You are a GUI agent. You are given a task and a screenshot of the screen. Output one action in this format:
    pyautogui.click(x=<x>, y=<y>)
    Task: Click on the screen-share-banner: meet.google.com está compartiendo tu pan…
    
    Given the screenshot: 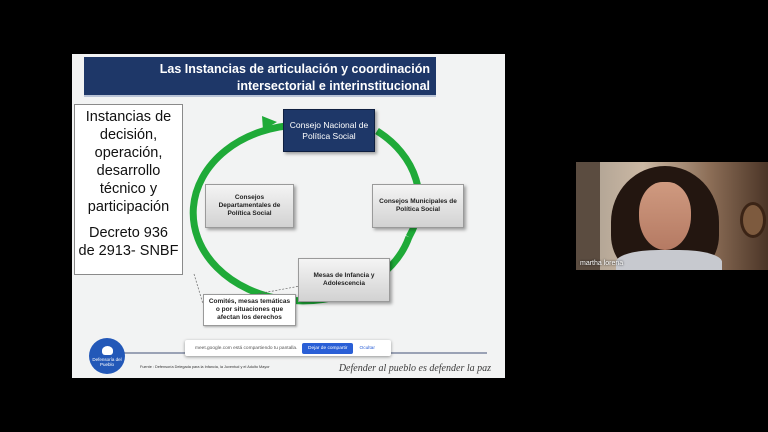 What is the action you would take?
    pyautogui.click(x=288, y=348)
    